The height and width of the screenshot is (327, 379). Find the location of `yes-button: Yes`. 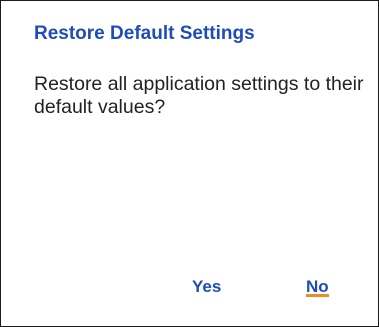

yes-button: Yes is located at coordinates (206, 287).